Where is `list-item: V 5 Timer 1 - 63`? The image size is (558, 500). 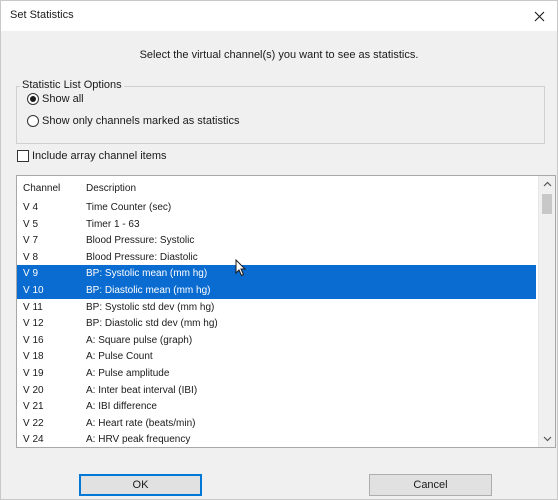
list-item: V 5 Timer 1 - 63 is located at coordinates (276, 224).